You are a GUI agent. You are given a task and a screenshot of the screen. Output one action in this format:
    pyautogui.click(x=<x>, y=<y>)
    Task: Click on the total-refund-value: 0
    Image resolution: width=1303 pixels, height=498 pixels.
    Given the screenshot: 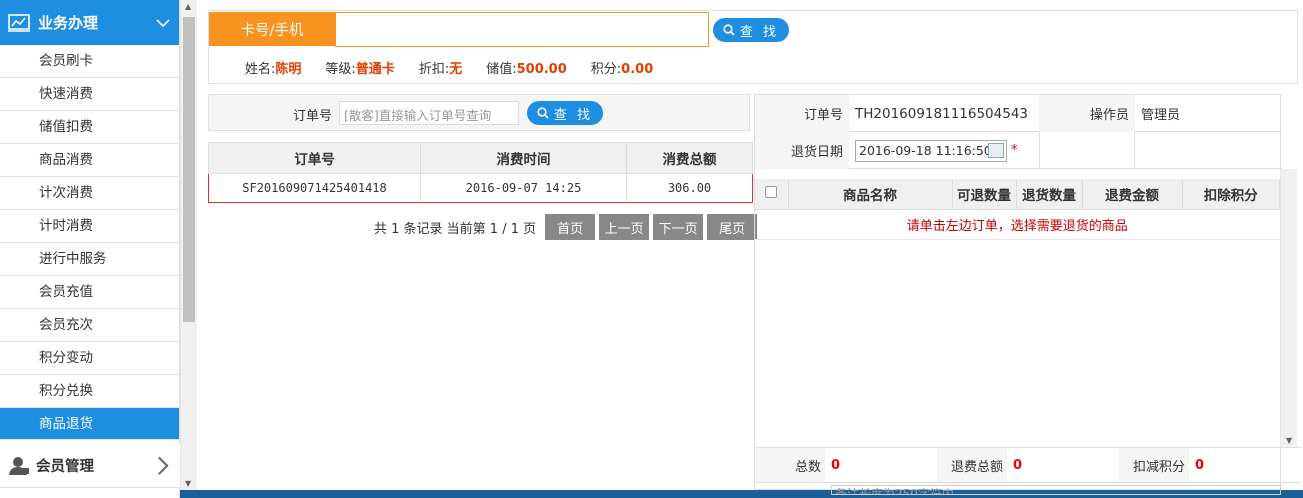 What is the action you would take?
    pyautogui.click(x=1018, y=465)
    